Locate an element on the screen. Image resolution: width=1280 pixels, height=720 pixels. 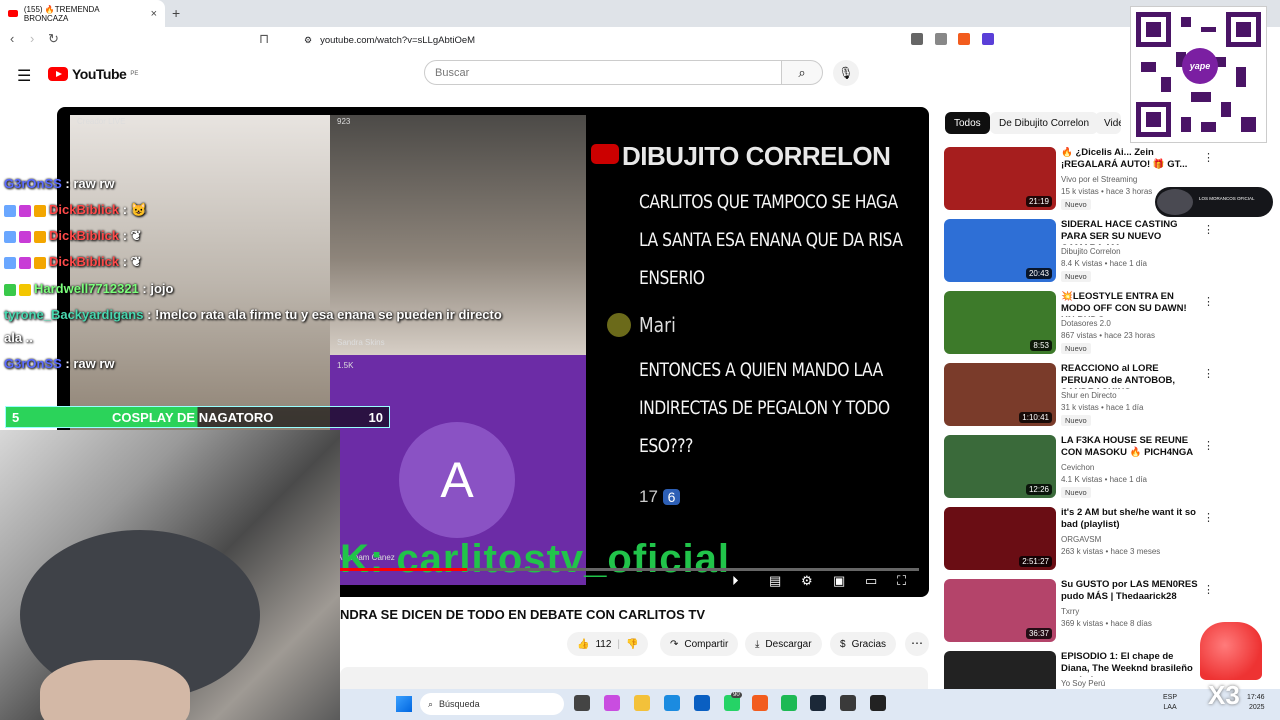
miniplayer-icon: ▣ is located at coordinates (839, 581).